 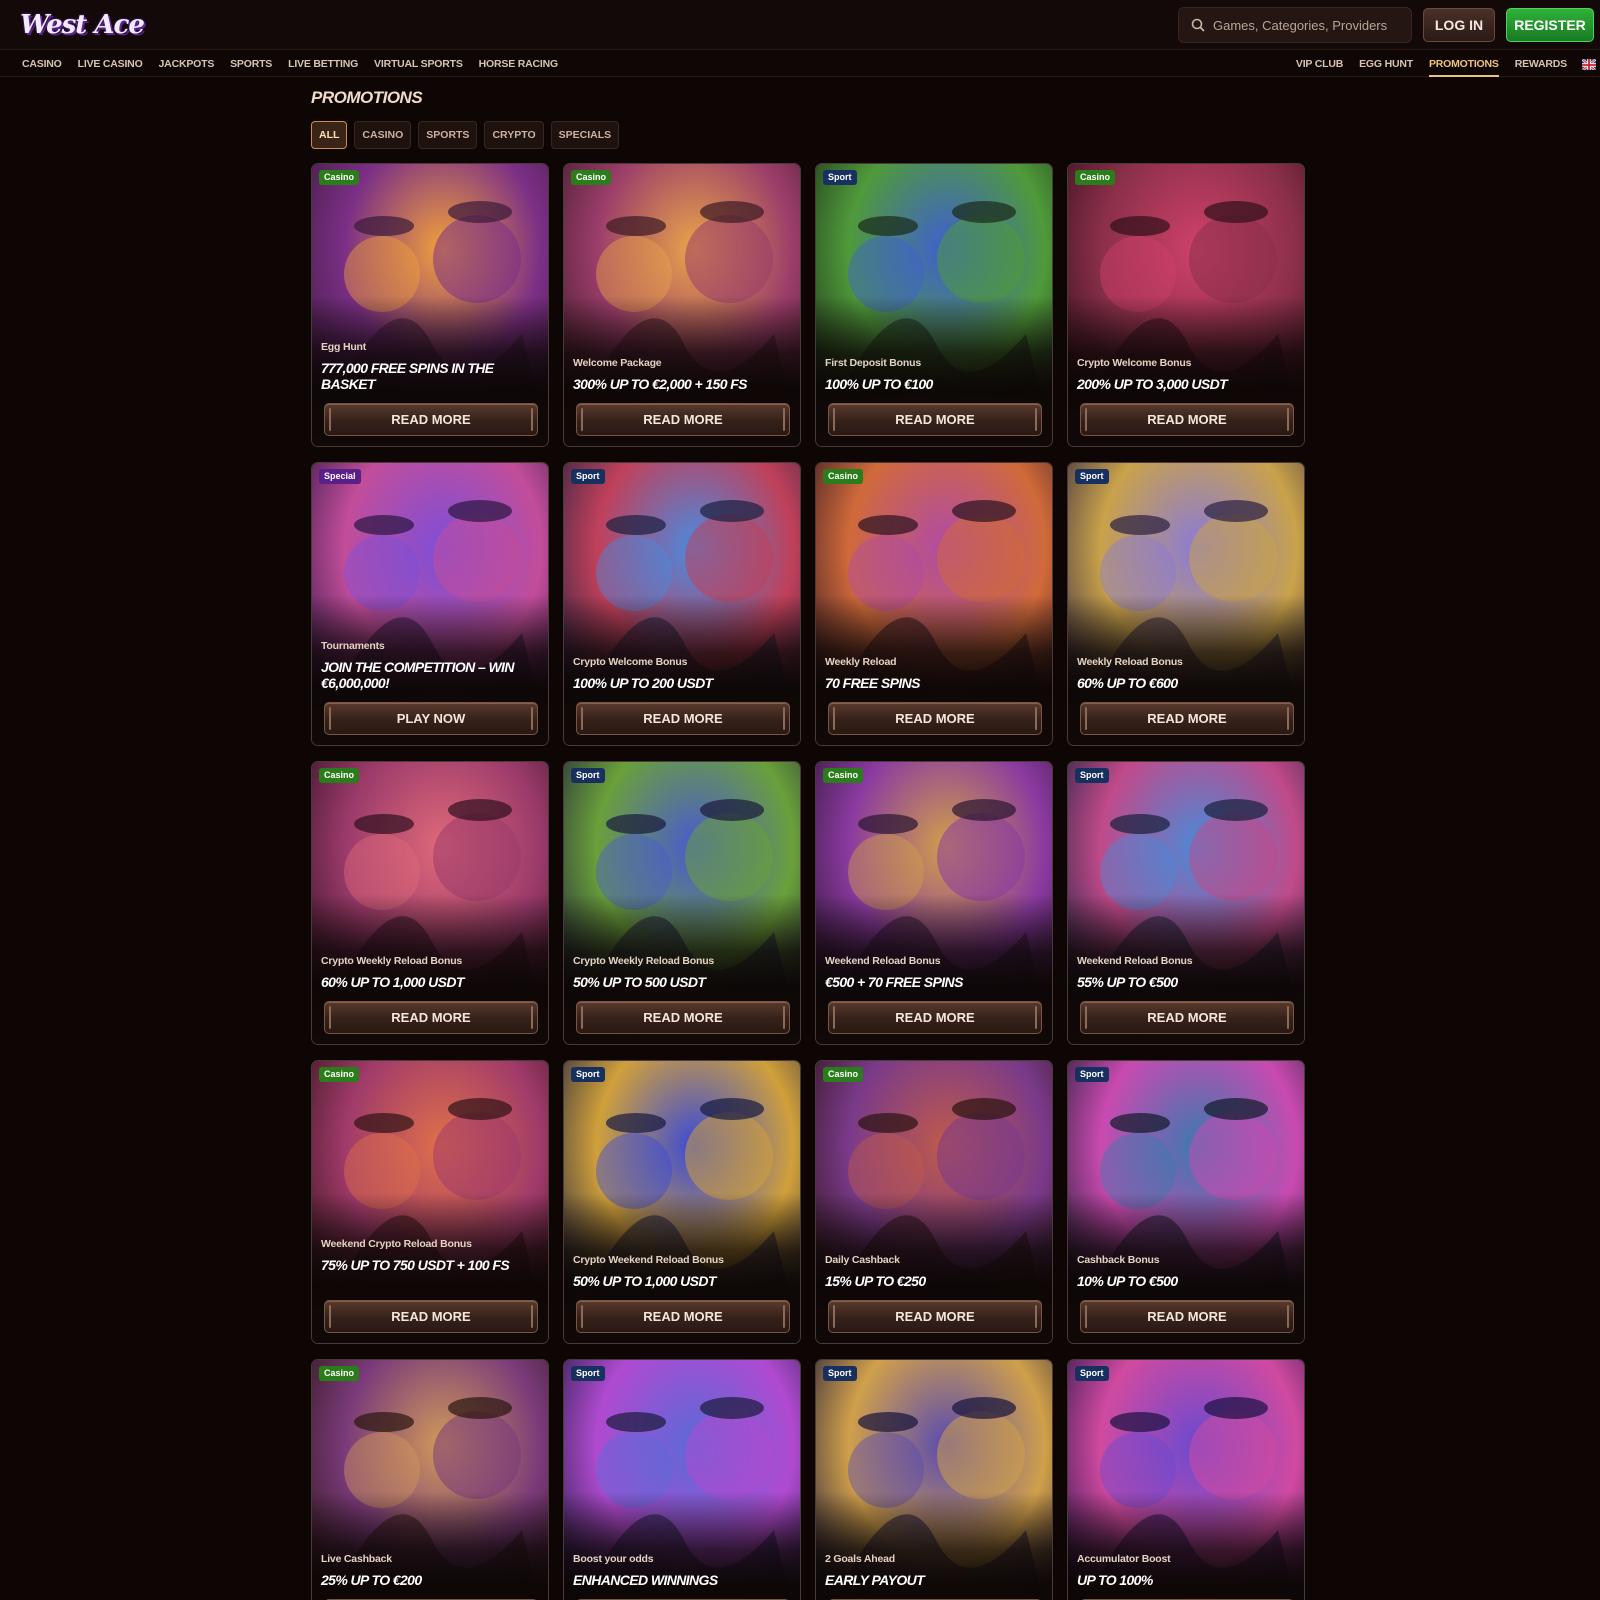 What do you see at coordinates (383, 135) in the screenshot?
I see `filter-casino: CASINO` at bounding box center [383, 135].